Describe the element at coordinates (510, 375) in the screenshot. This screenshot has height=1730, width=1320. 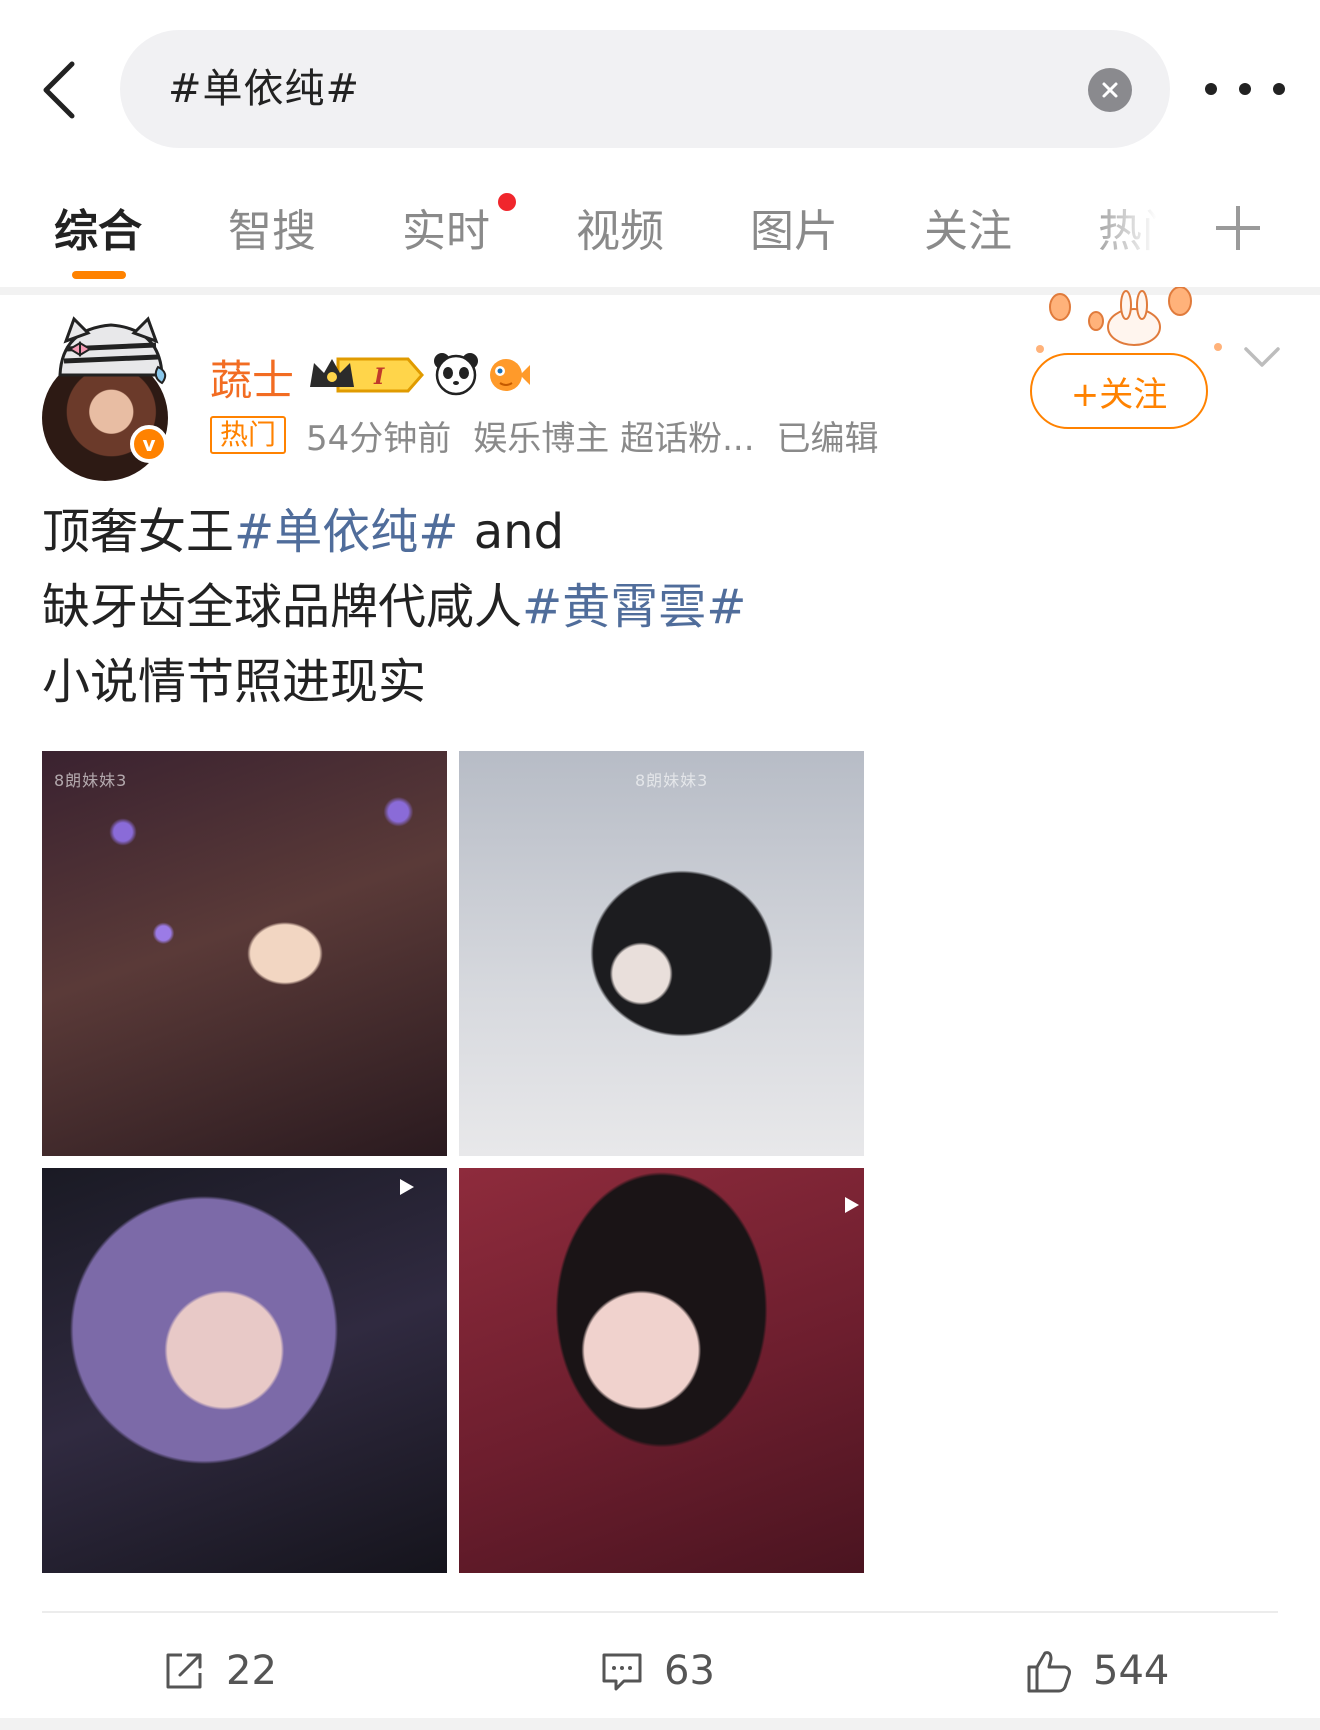
I see `pufferfish-icon` at that location.